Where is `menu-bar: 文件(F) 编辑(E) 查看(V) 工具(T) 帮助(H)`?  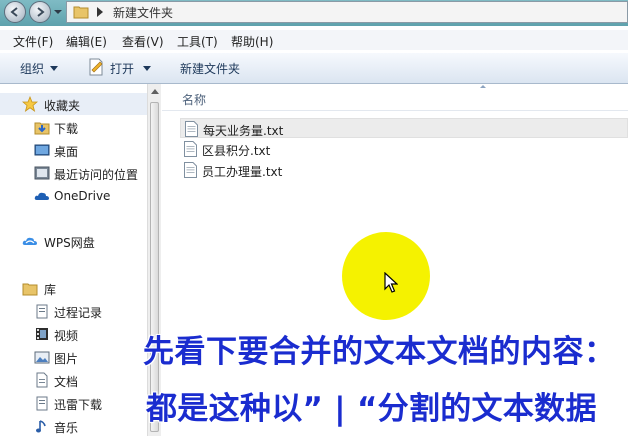
menu-bar: 文件(F) 编辑(E) 查看(V) 工具(T) 帮助(H) is located at coordinates (314, 40).